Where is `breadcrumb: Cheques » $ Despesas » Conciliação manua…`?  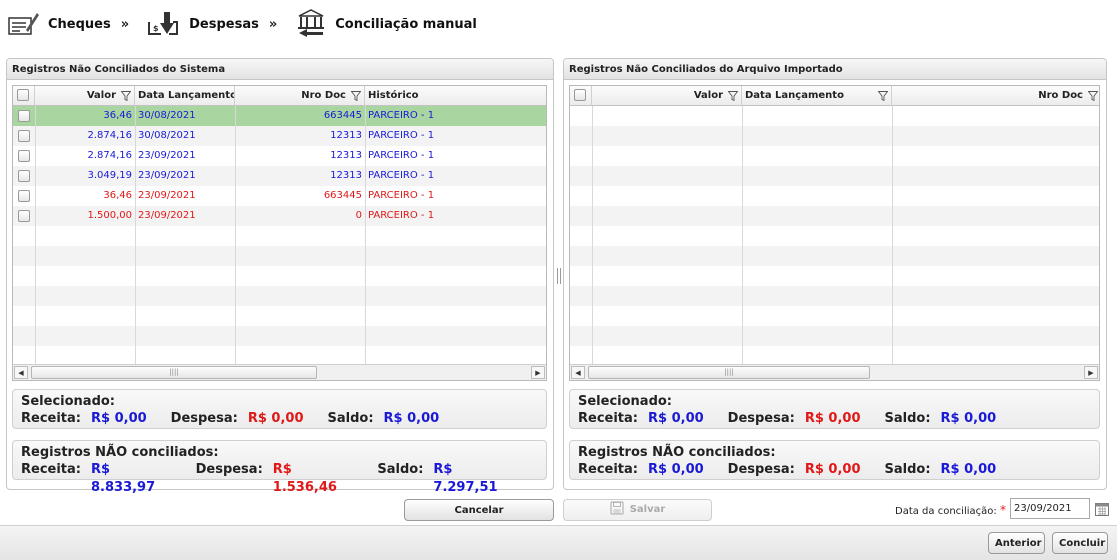 breadcrumb: Cheques » $ Despesas » Conciliação manua… is located at coordinates (247, 24).